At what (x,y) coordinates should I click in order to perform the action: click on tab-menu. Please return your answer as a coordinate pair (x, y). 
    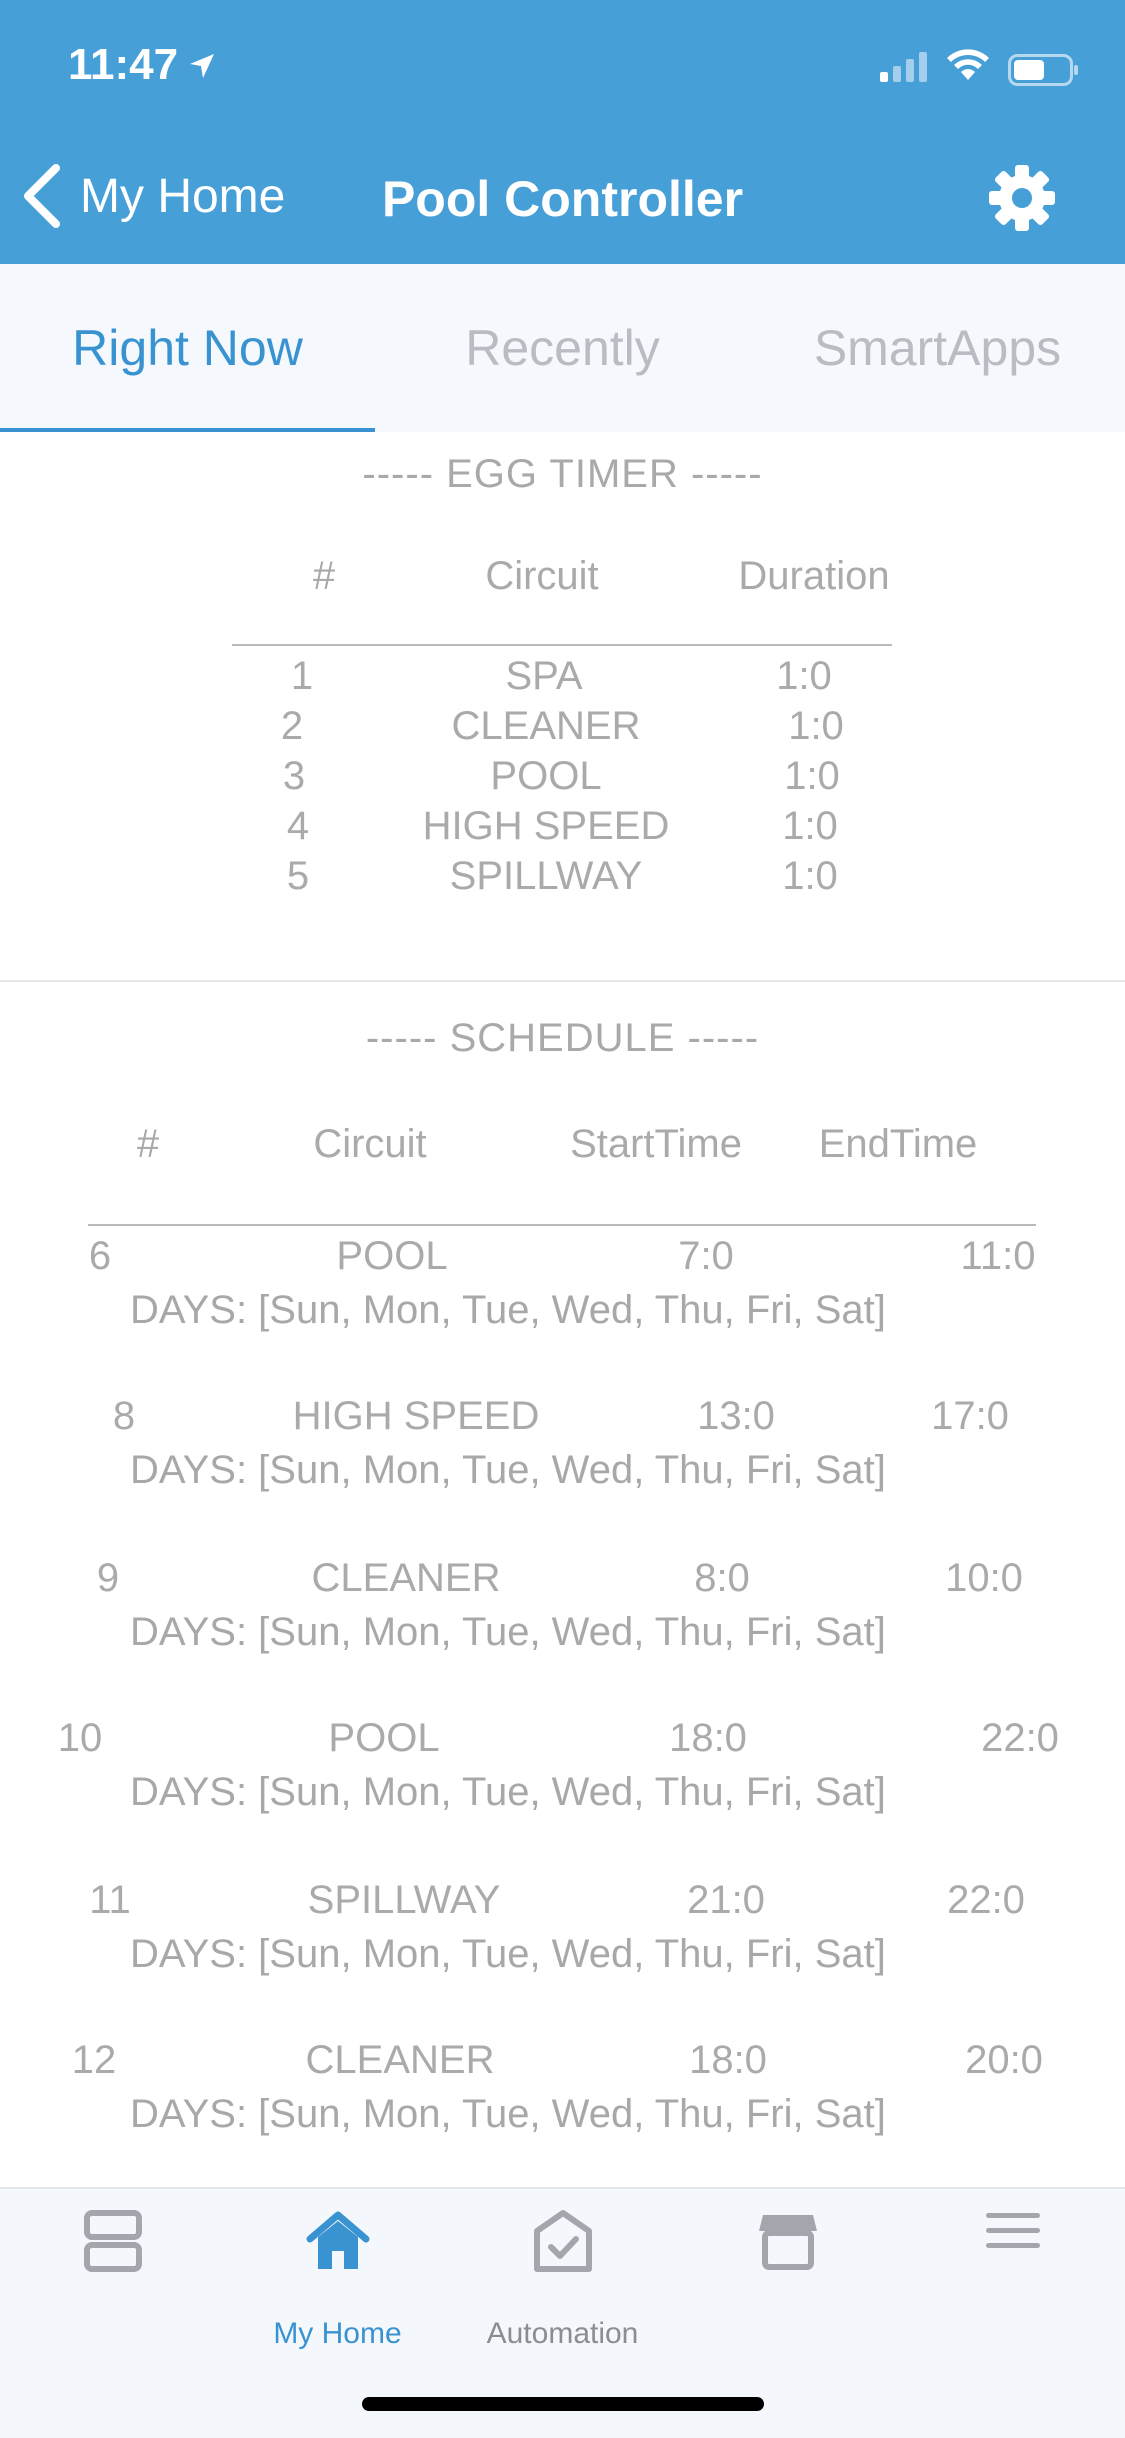
    Looking at the image, I should click on (1012, 2284).